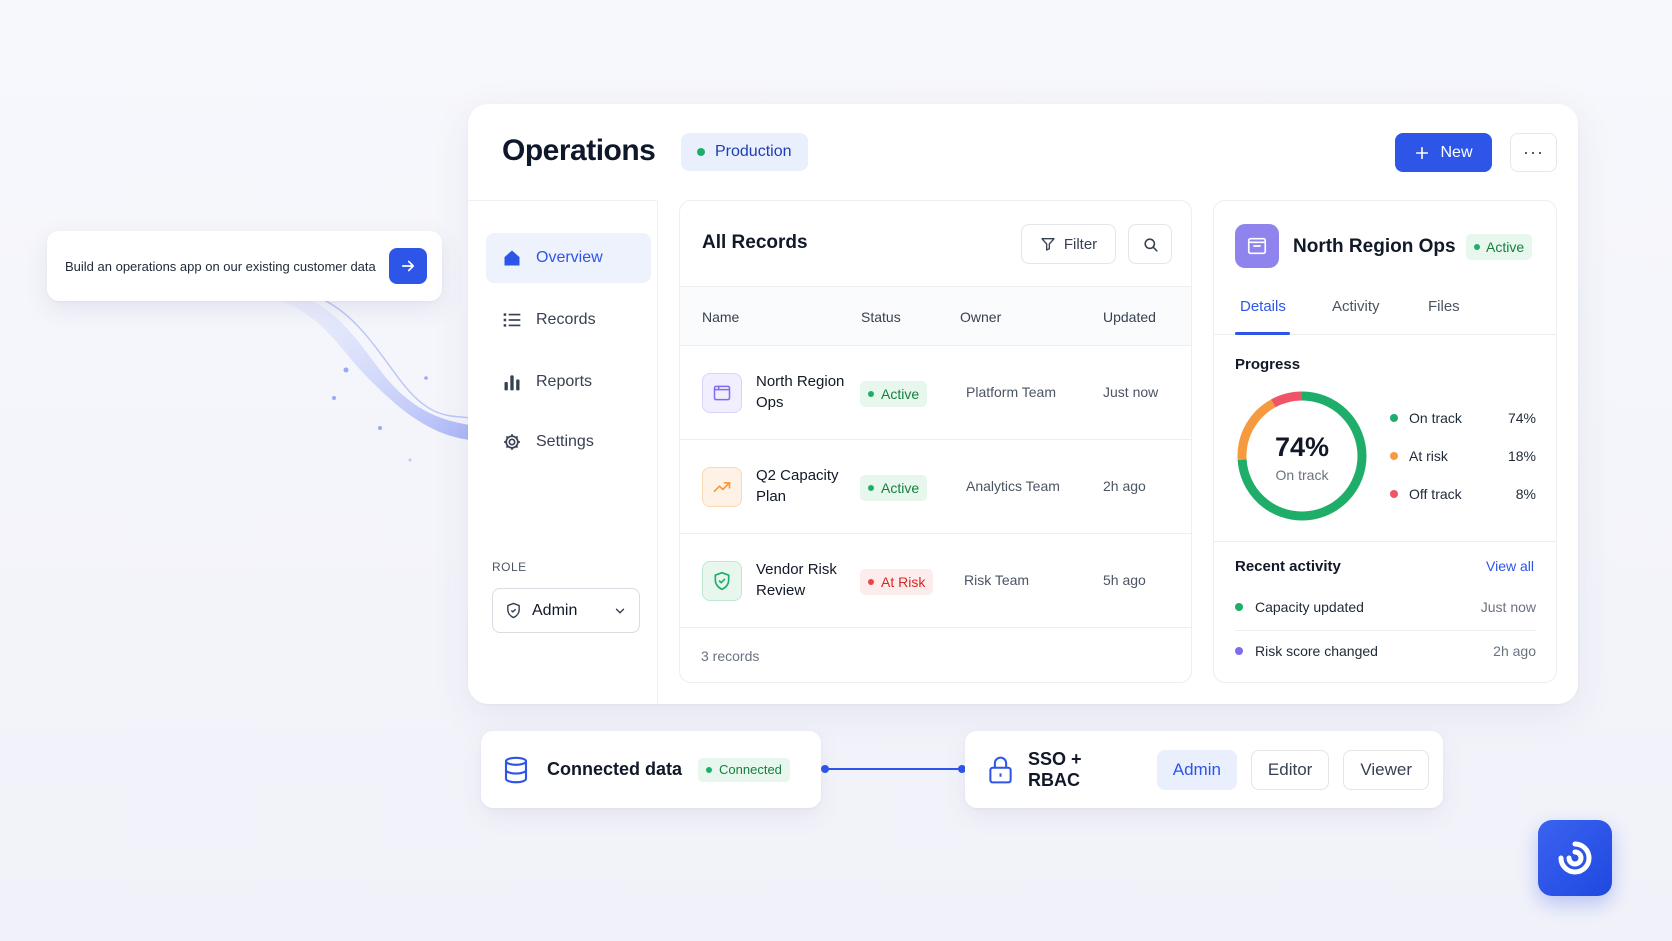 This screenshot has width=1672, height=941. I want to click on column-header-status: Status, so click(881, 317).